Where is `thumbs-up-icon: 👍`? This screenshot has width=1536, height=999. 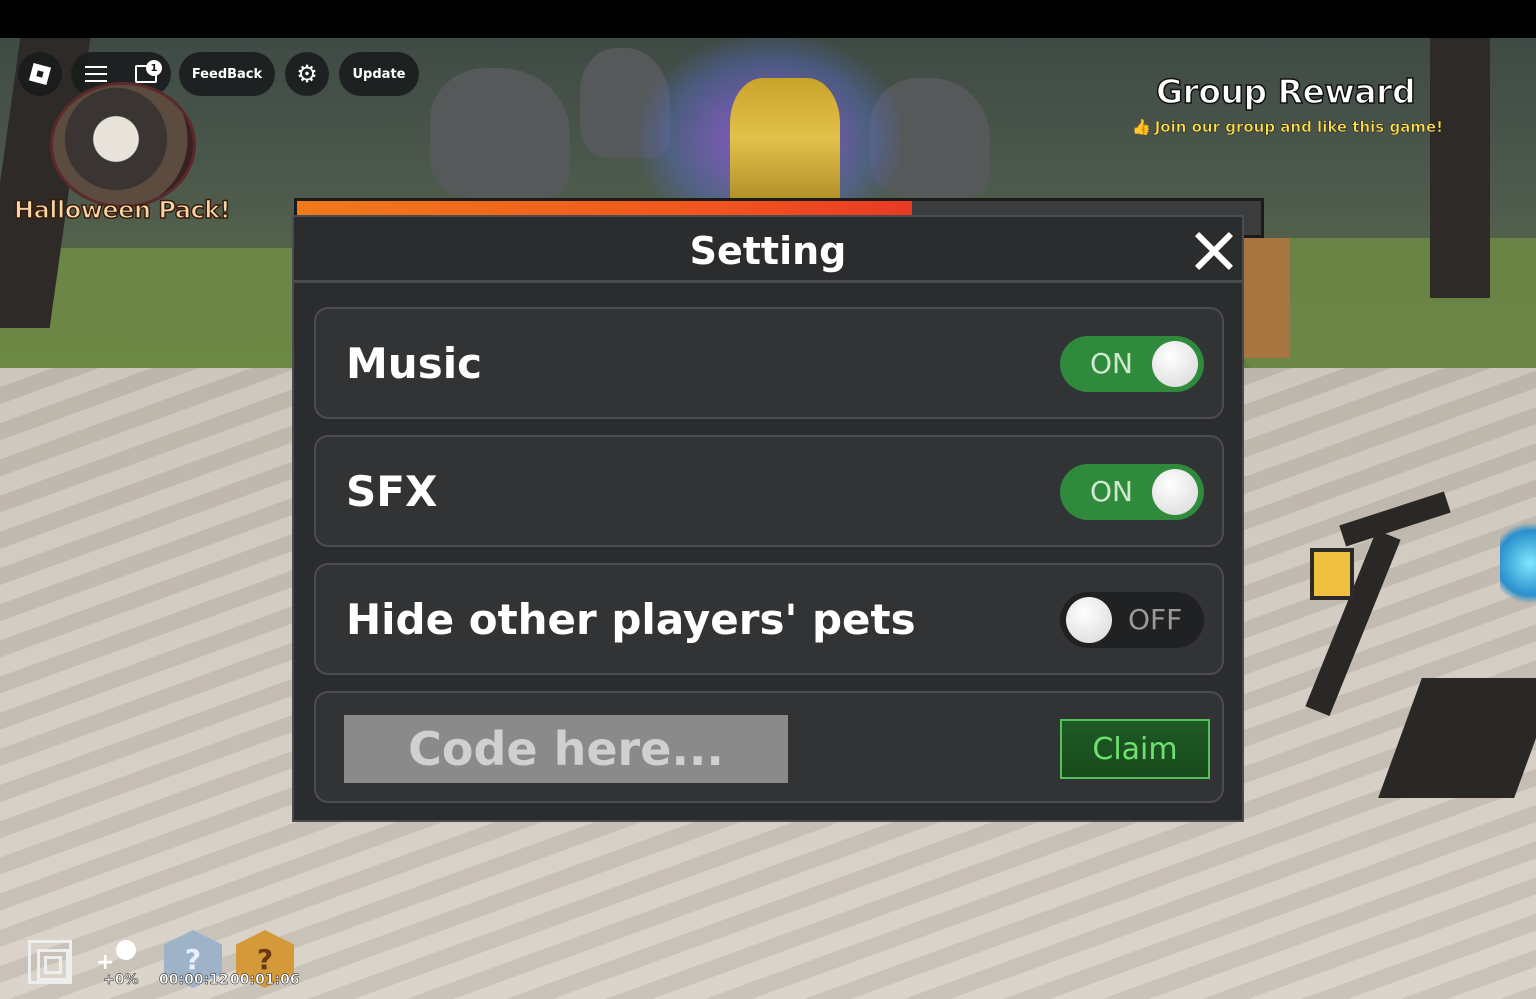 thumbs-up-icon: 👍 is located at coordinates (1141, 127).